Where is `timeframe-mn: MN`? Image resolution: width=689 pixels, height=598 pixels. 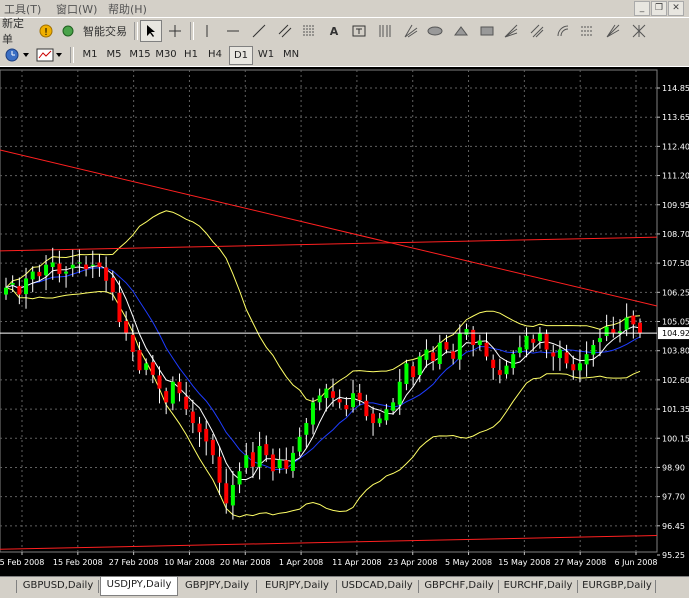
timeframe-mn: MN is located at coordinates (291, 54).